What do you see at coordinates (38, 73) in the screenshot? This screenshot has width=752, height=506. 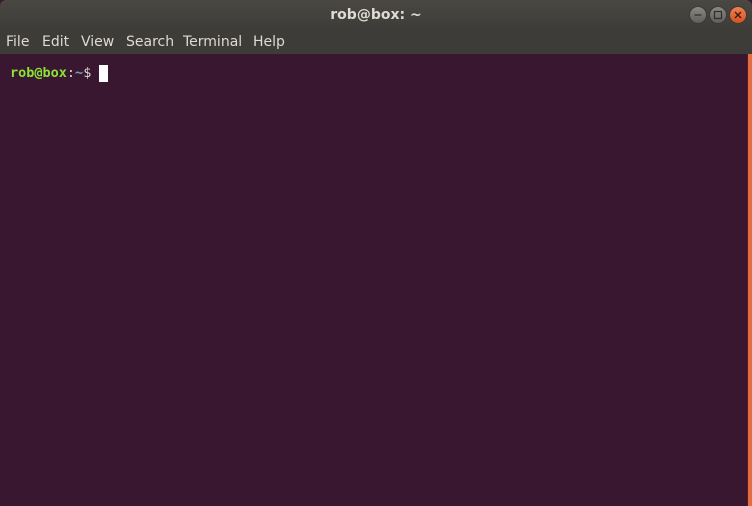 I see `prompt-user-host: rob@box` at bounding box center [38, 73].